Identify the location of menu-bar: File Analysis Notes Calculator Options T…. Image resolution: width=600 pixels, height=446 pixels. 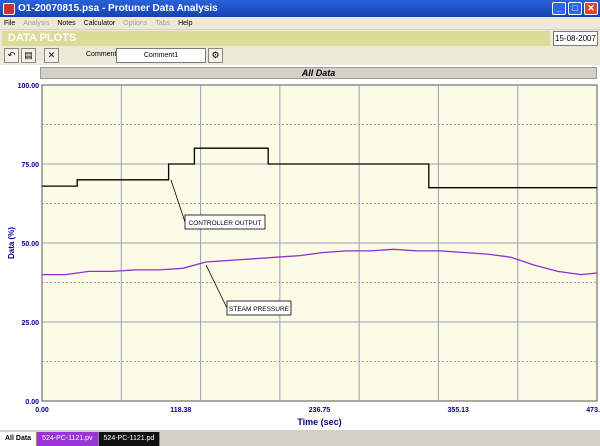
(300, 23).